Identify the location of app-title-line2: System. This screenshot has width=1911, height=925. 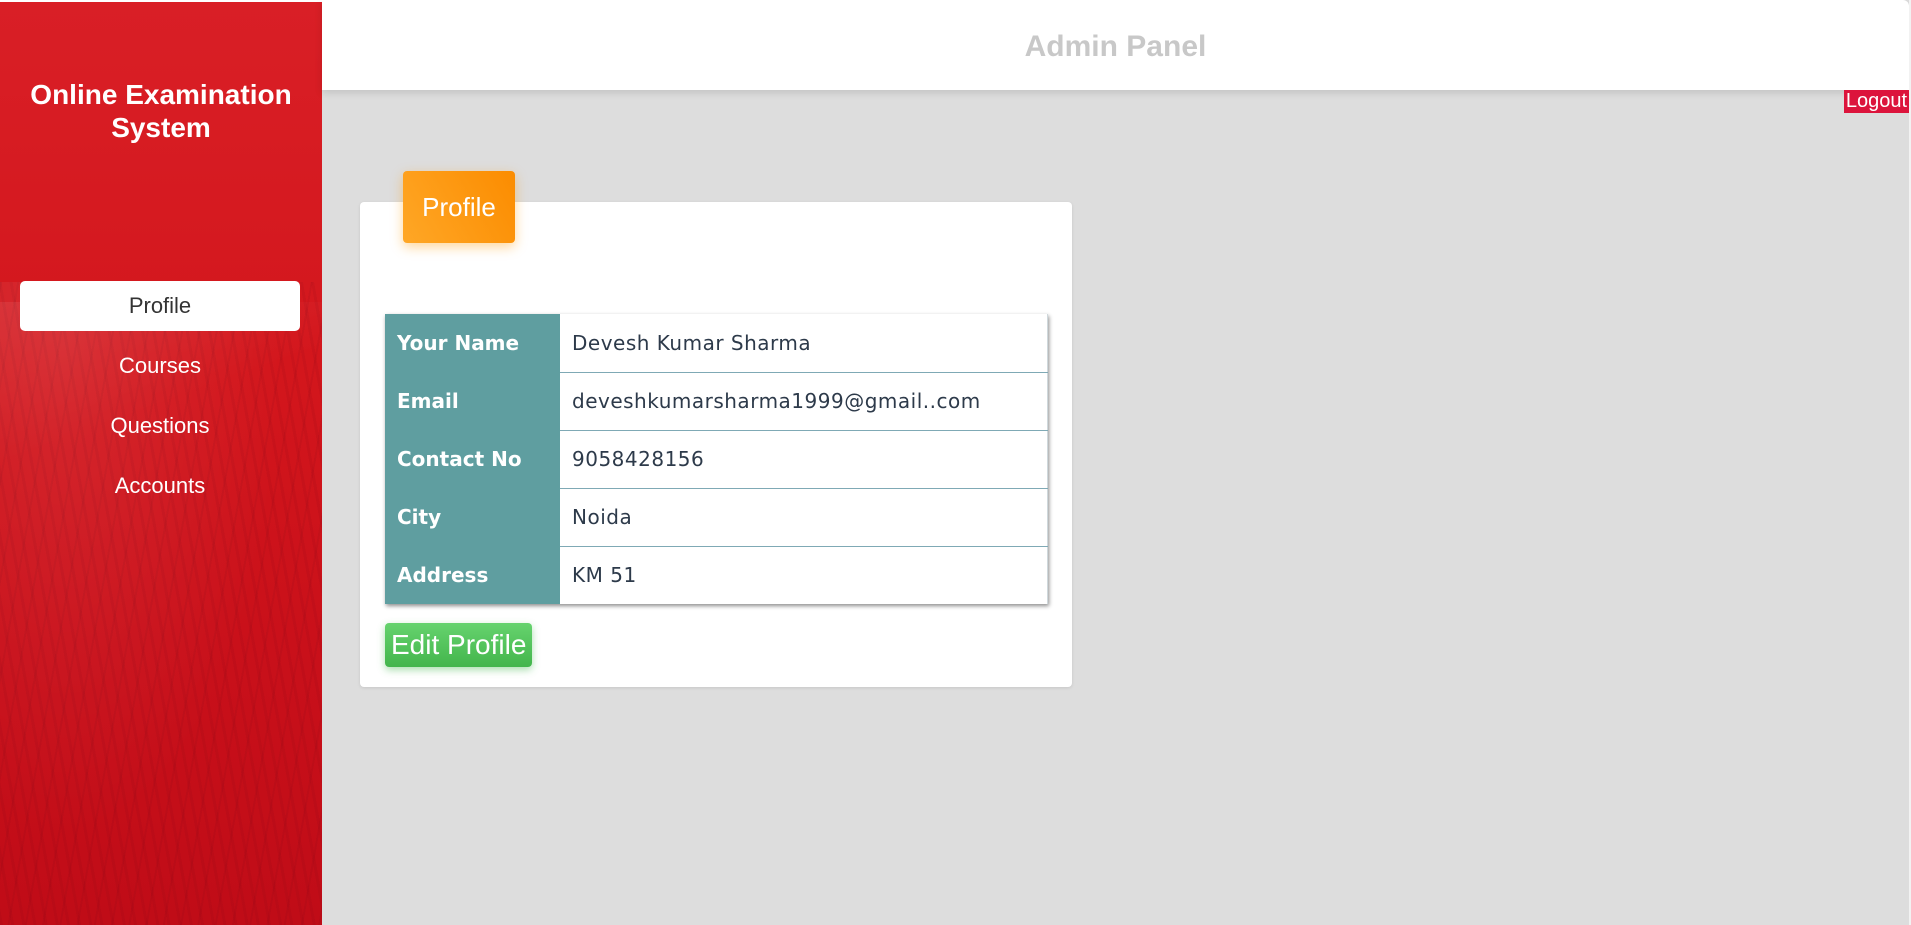
(161, 127).